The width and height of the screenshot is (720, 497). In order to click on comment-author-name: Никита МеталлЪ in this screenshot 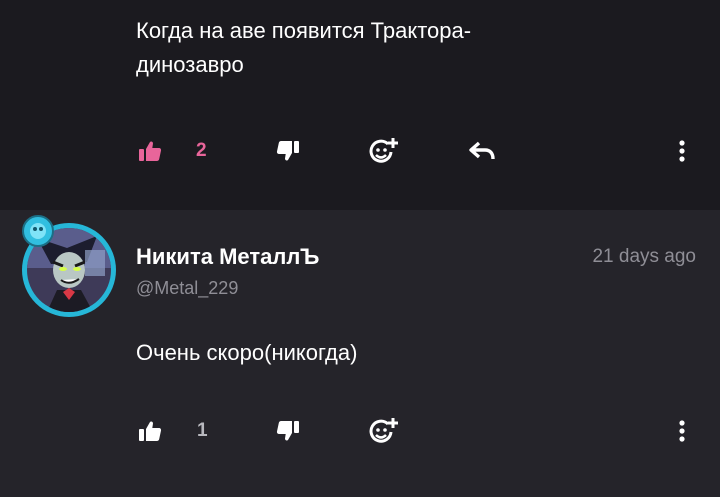, I will do `click(227, 257)`.